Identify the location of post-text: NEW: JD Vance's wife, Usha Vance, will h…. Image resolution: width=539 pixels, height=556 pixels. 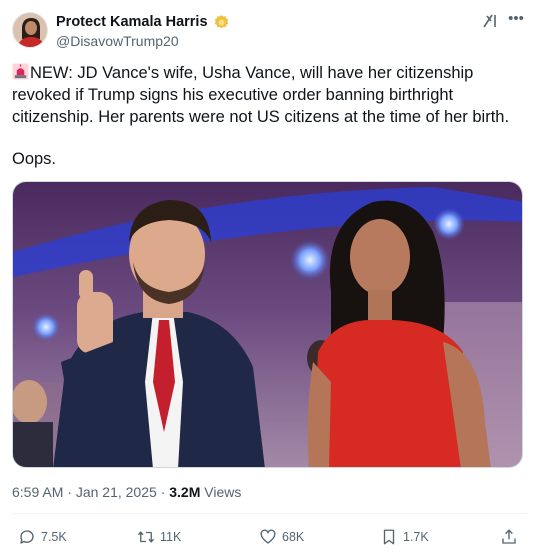
(271, 95).